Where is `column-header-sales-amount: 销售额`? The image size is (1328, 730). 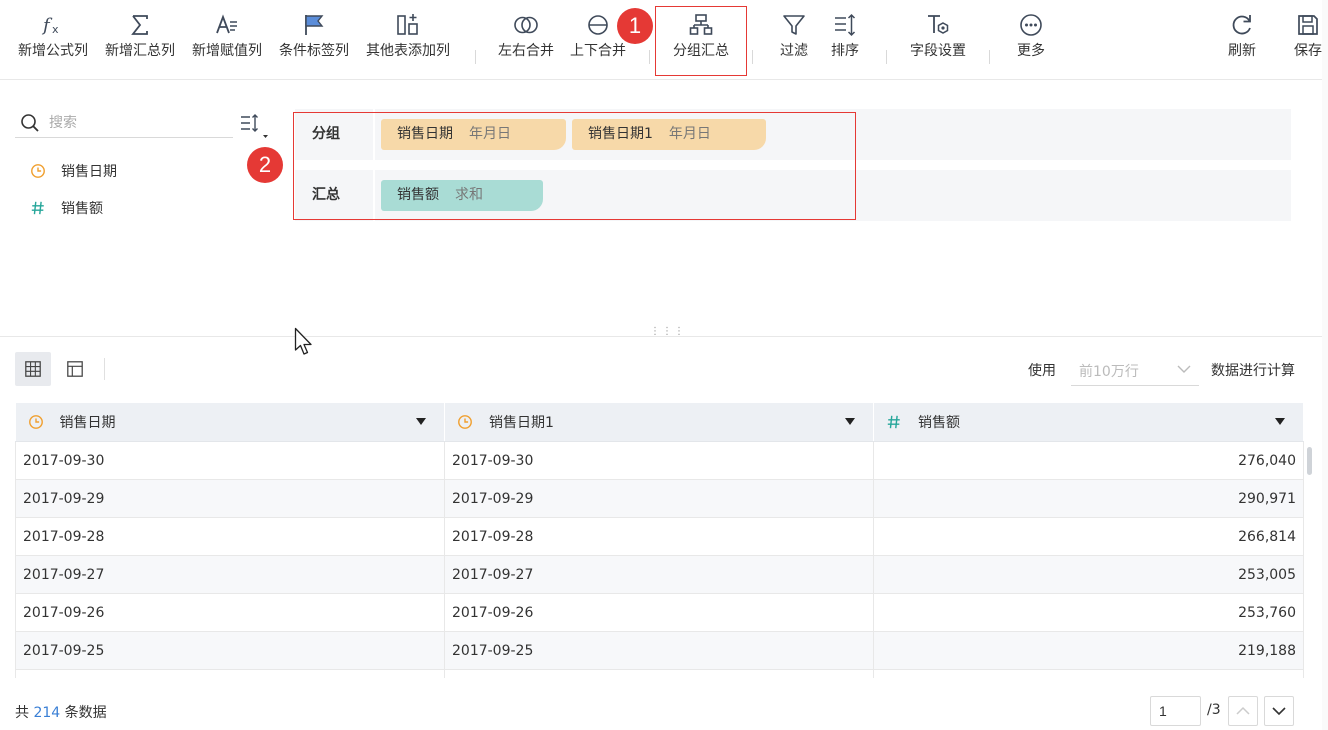
column-header-sales-amount: 销售额 is located at coordinates (1088, 422).